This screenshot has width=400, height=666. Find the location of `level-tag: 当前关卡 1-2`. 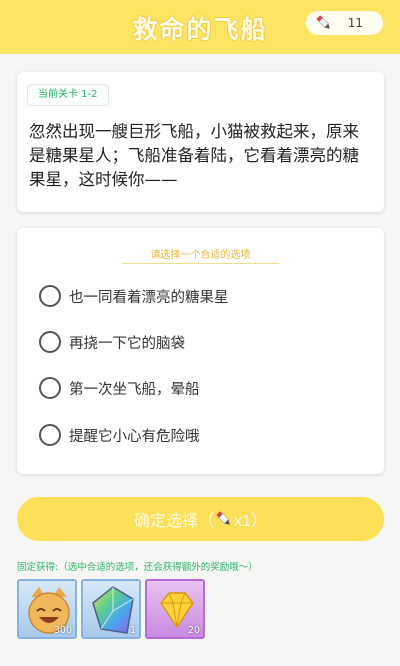

level-tag: 当前关卡 1-2 is located at coordinates (68, 95).